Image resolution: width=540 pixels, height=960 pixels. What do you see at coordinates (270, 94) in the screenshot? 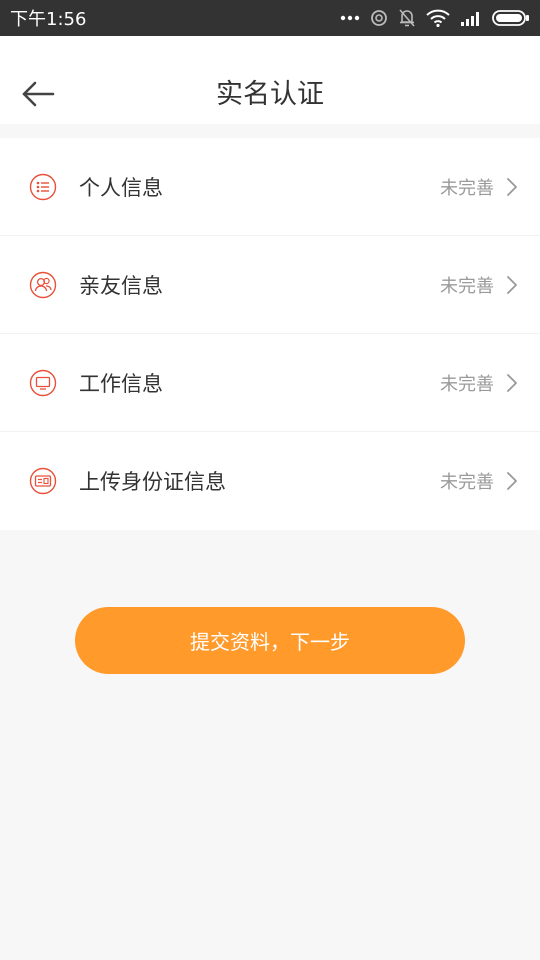
I see `page-title: 实名认证` at bounding box center [270, 94].